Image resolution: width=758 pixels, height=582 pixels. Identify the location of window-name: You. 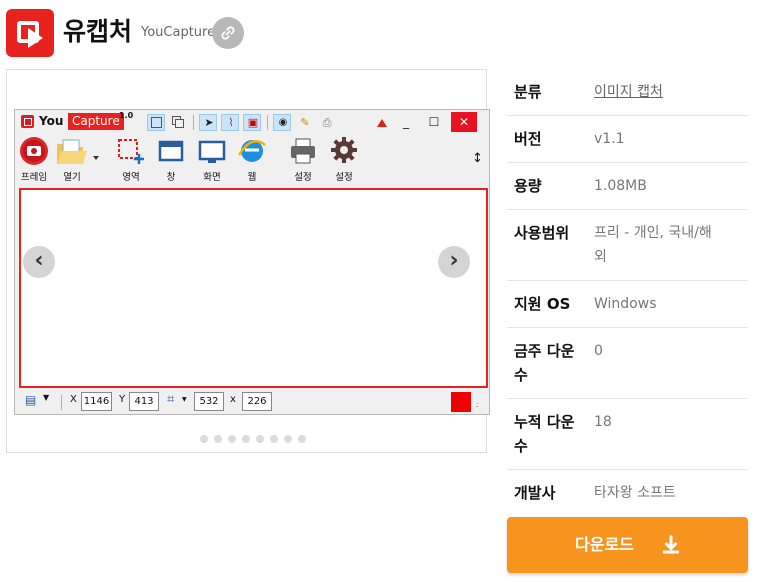
(51, 121).